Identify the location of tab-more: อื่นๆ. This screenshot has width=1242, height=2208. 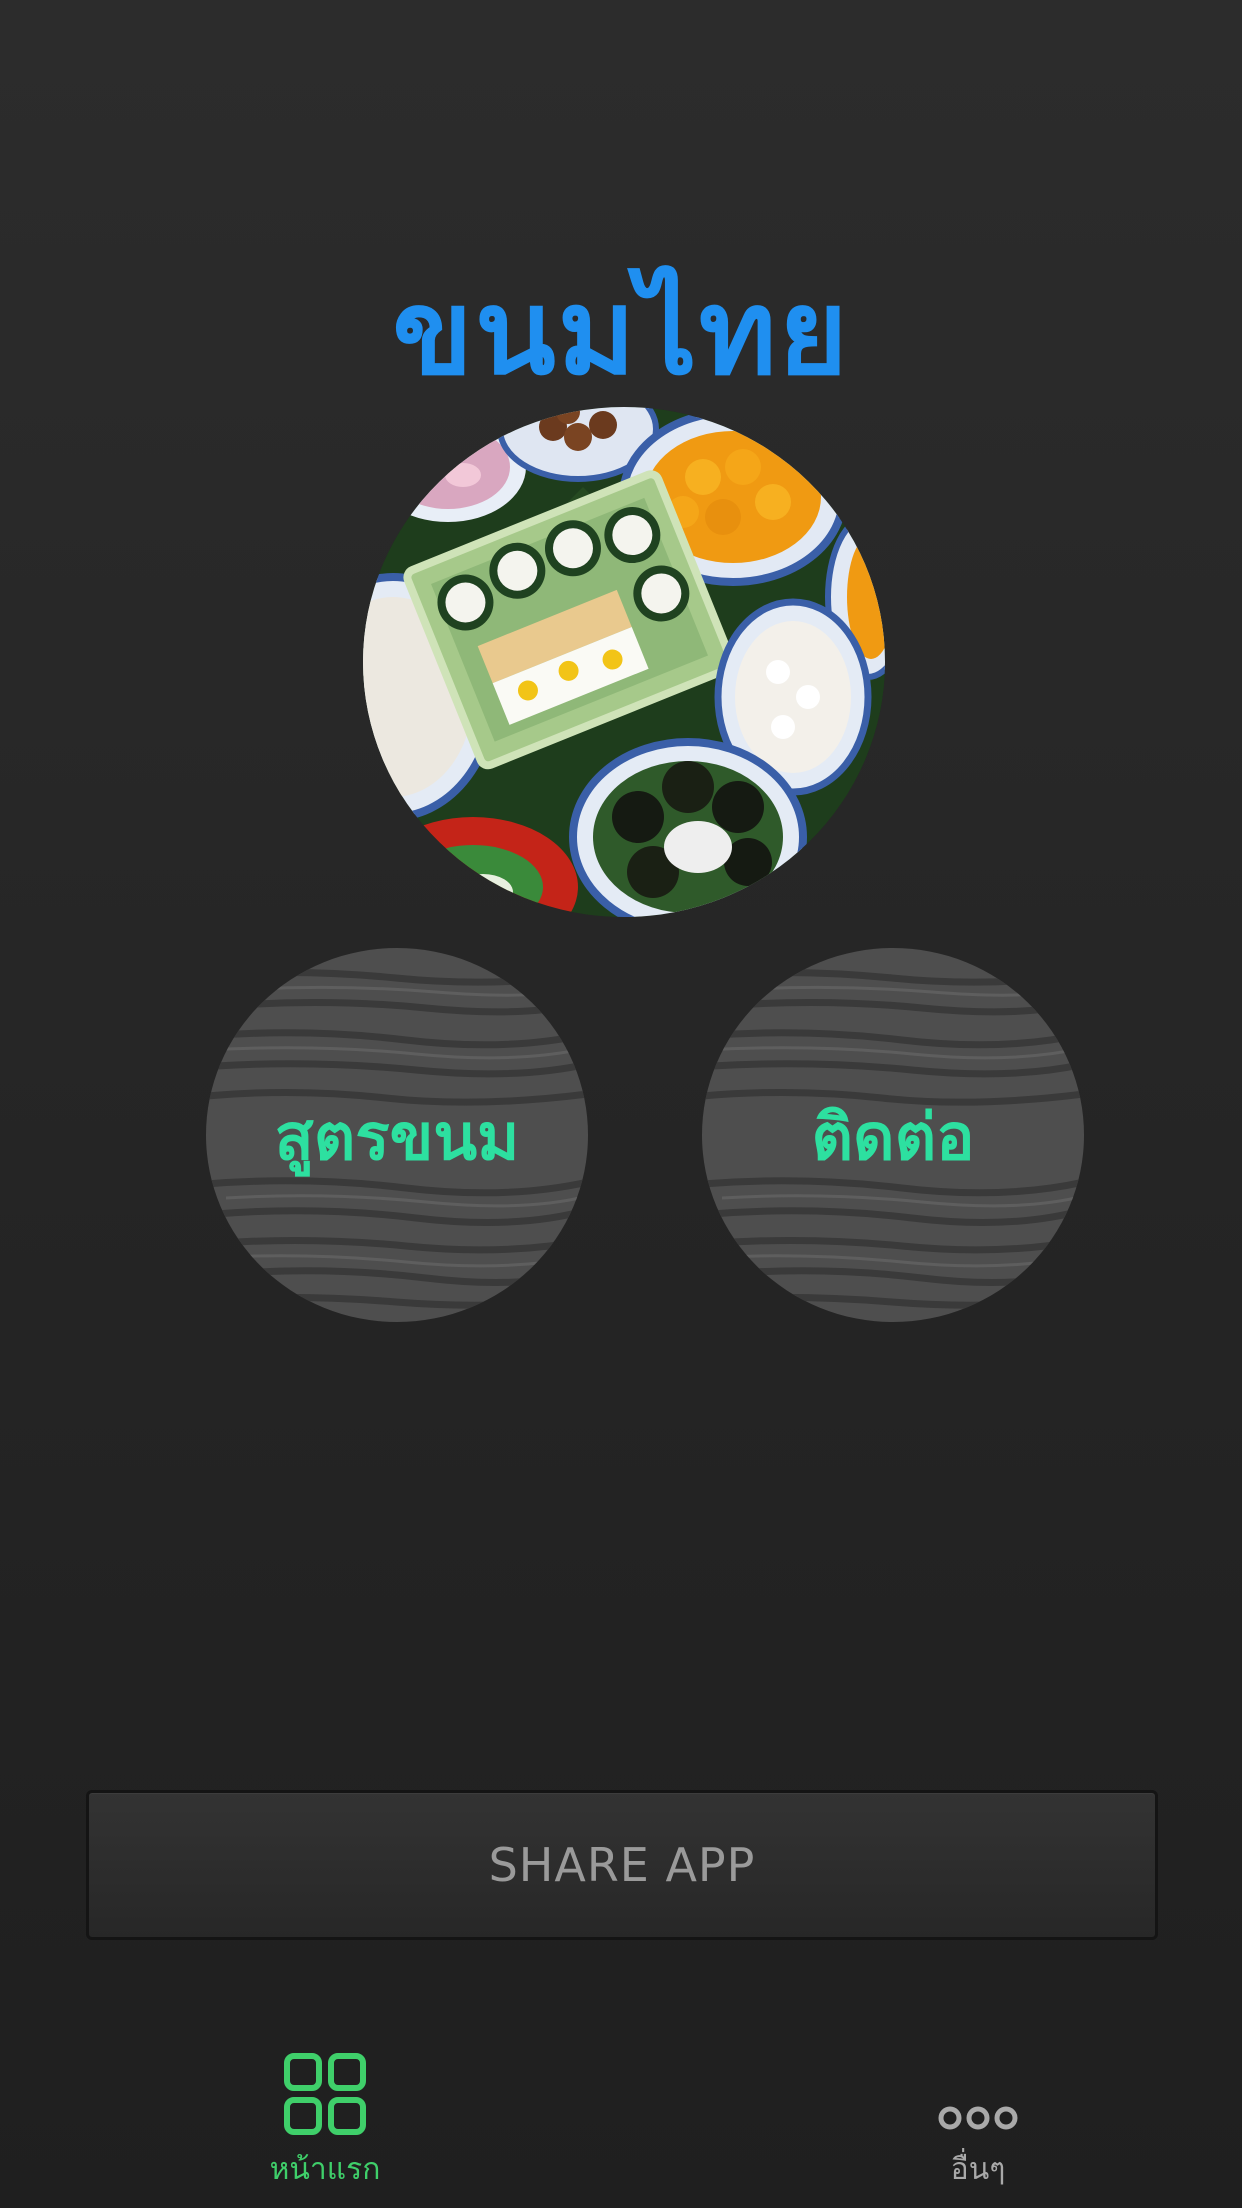
(978, 2119).